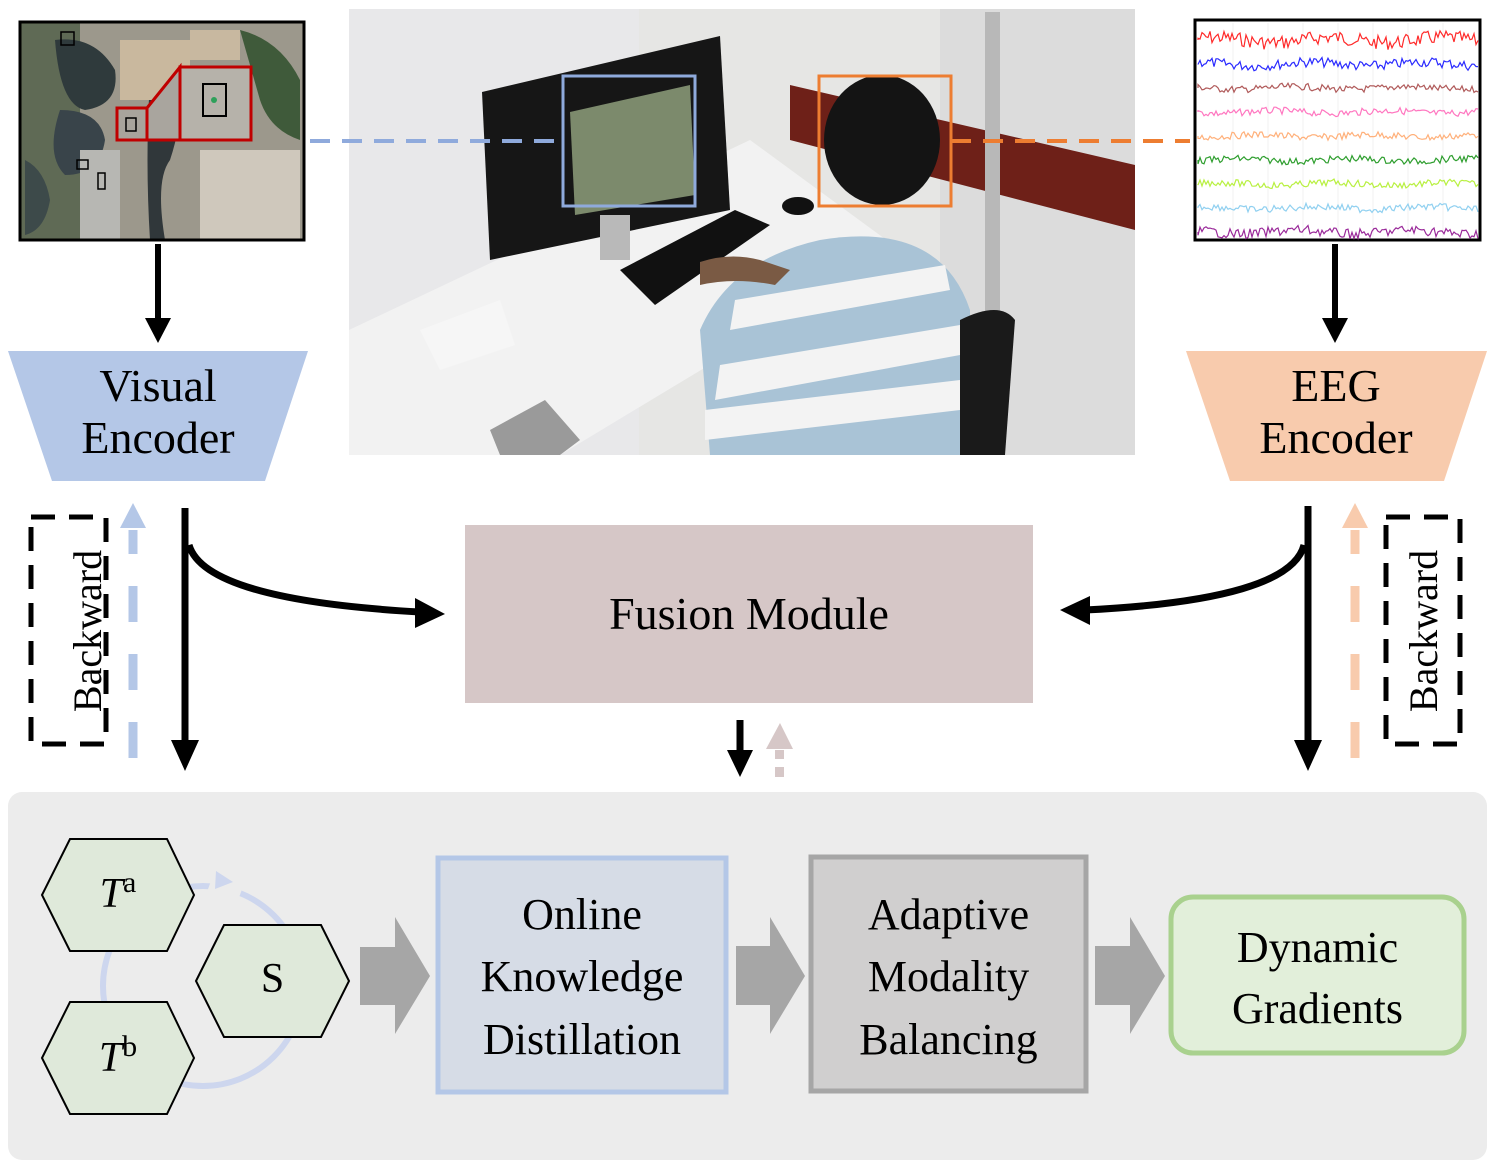 The image size is (1495, 1168). Describe the element at coordinates (1337, 130) in the screenshot. I see `eeg-traces` at that location.